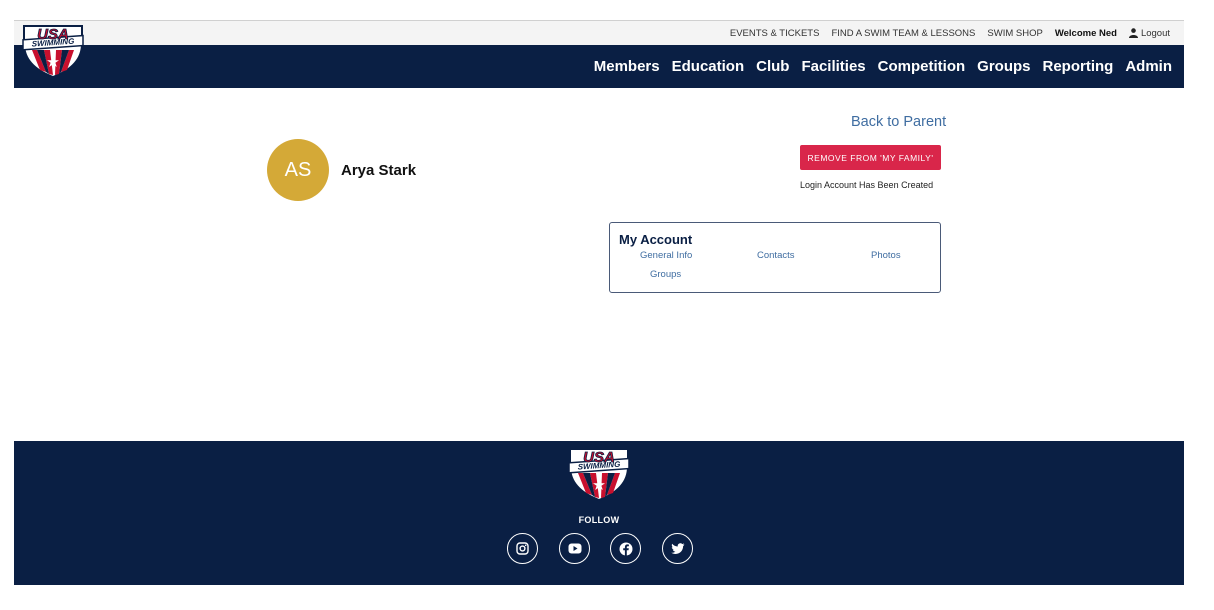 The width and height of the screenshot is (1214, 610). I want to click on general-info-link: General Info, so click(666, 255).